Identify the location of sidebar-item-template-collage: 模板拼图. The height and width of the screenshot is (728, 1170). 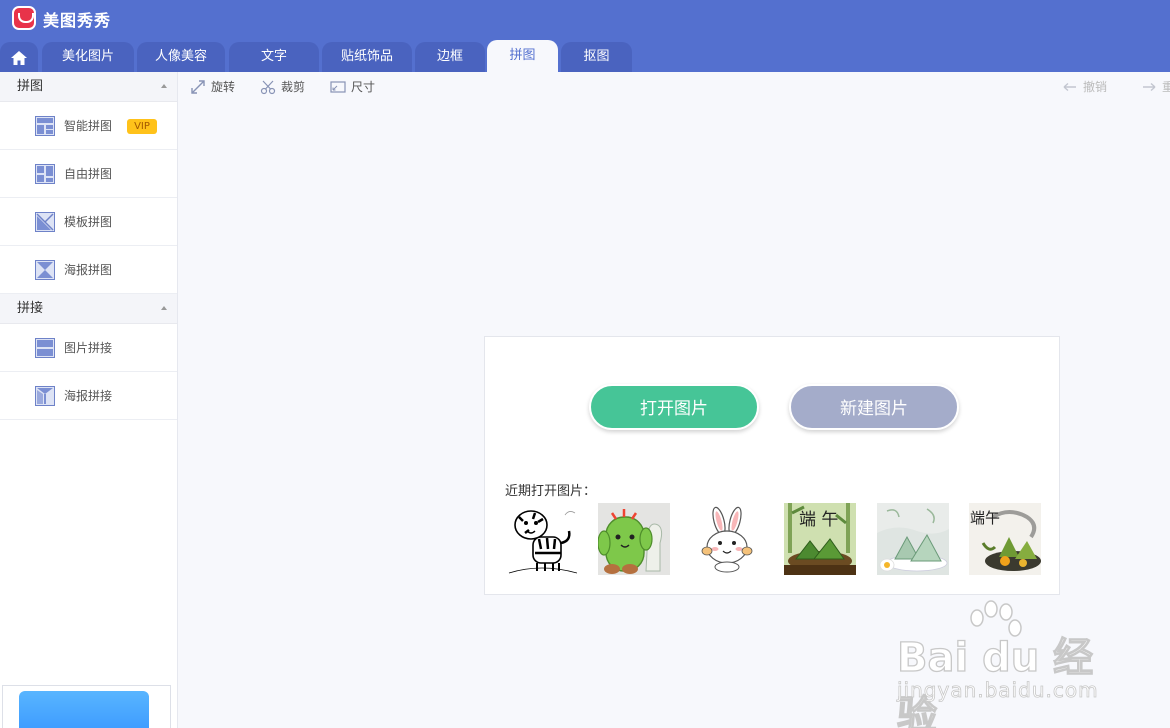
(88, 222).